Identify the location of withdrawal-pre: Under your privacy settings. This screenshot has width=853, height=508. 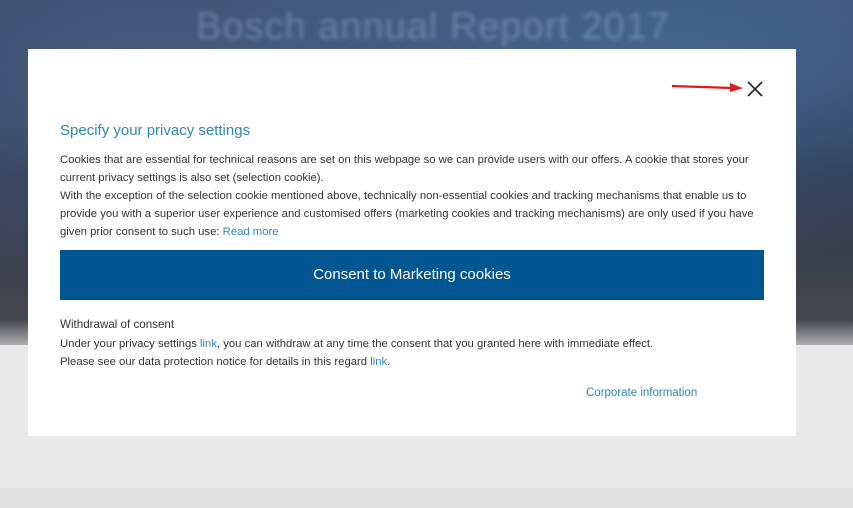
(130, 344).